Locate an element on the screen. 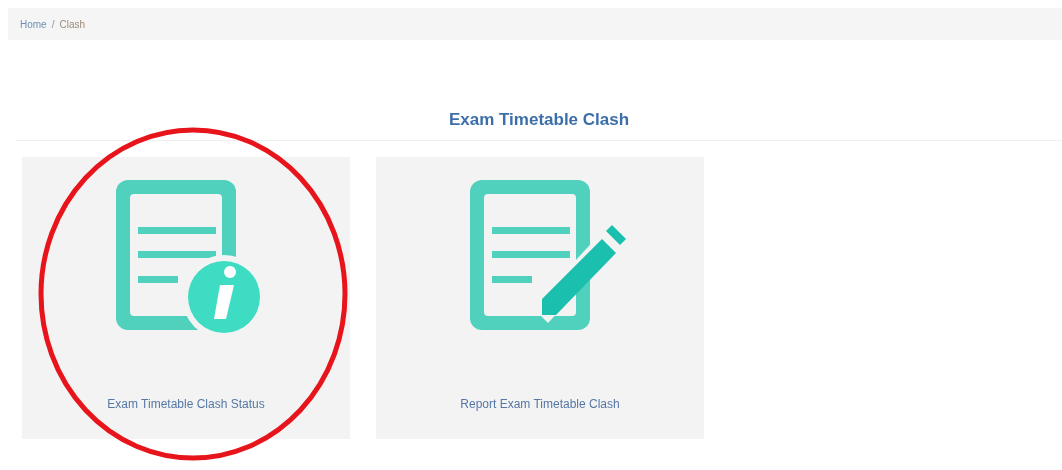 The width and height of the screenshot is (1062, 470). section-heading: Exam Timetable Clash is located at coordinates (539, 125).